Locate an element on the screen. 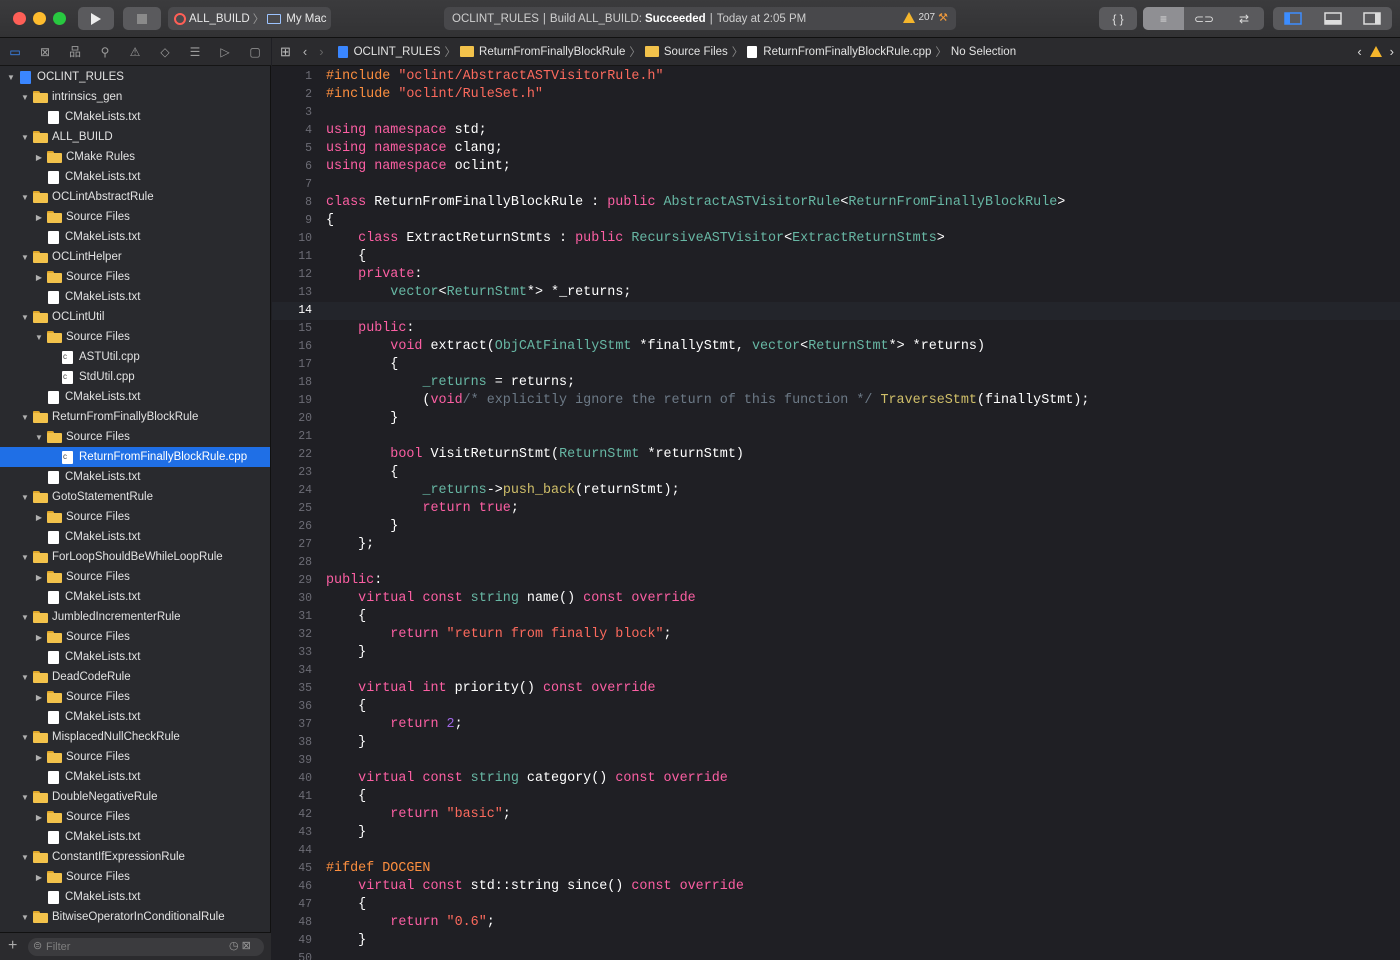 The width and height of the screenshot is (1400, 960). tree-item: ▼ JumbledIncrementerRule is located at coordinates (135, 617).